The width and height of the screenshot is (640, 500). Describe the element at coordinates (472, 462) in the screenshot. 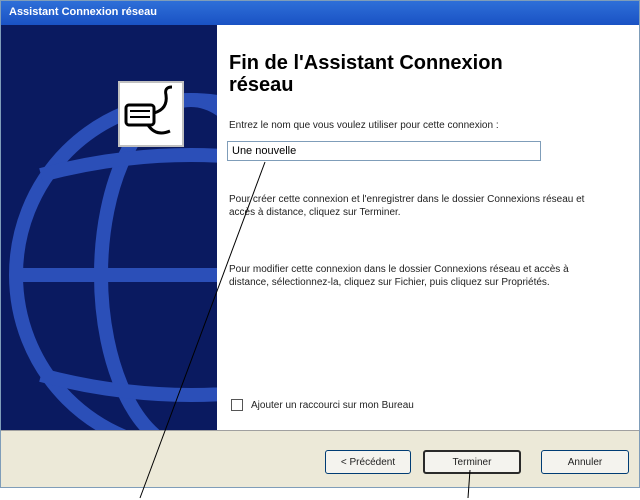

I see `finish-button: Terminer` at that location.